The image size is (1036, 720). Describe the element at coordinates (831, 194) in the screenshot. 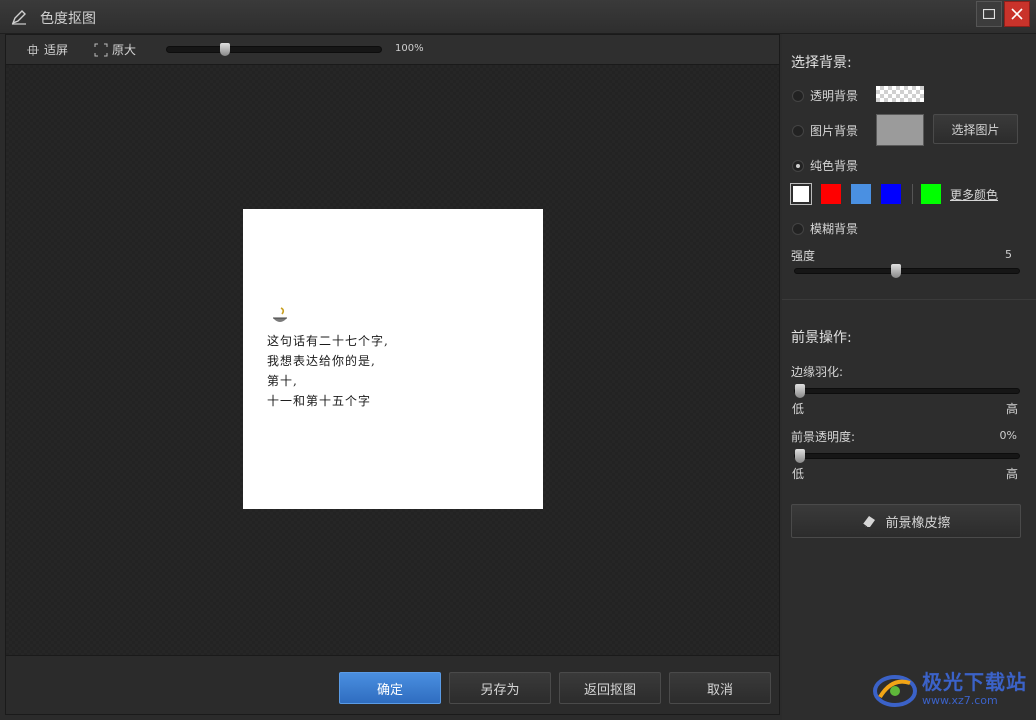

I see `color-swatch-red` at that location.